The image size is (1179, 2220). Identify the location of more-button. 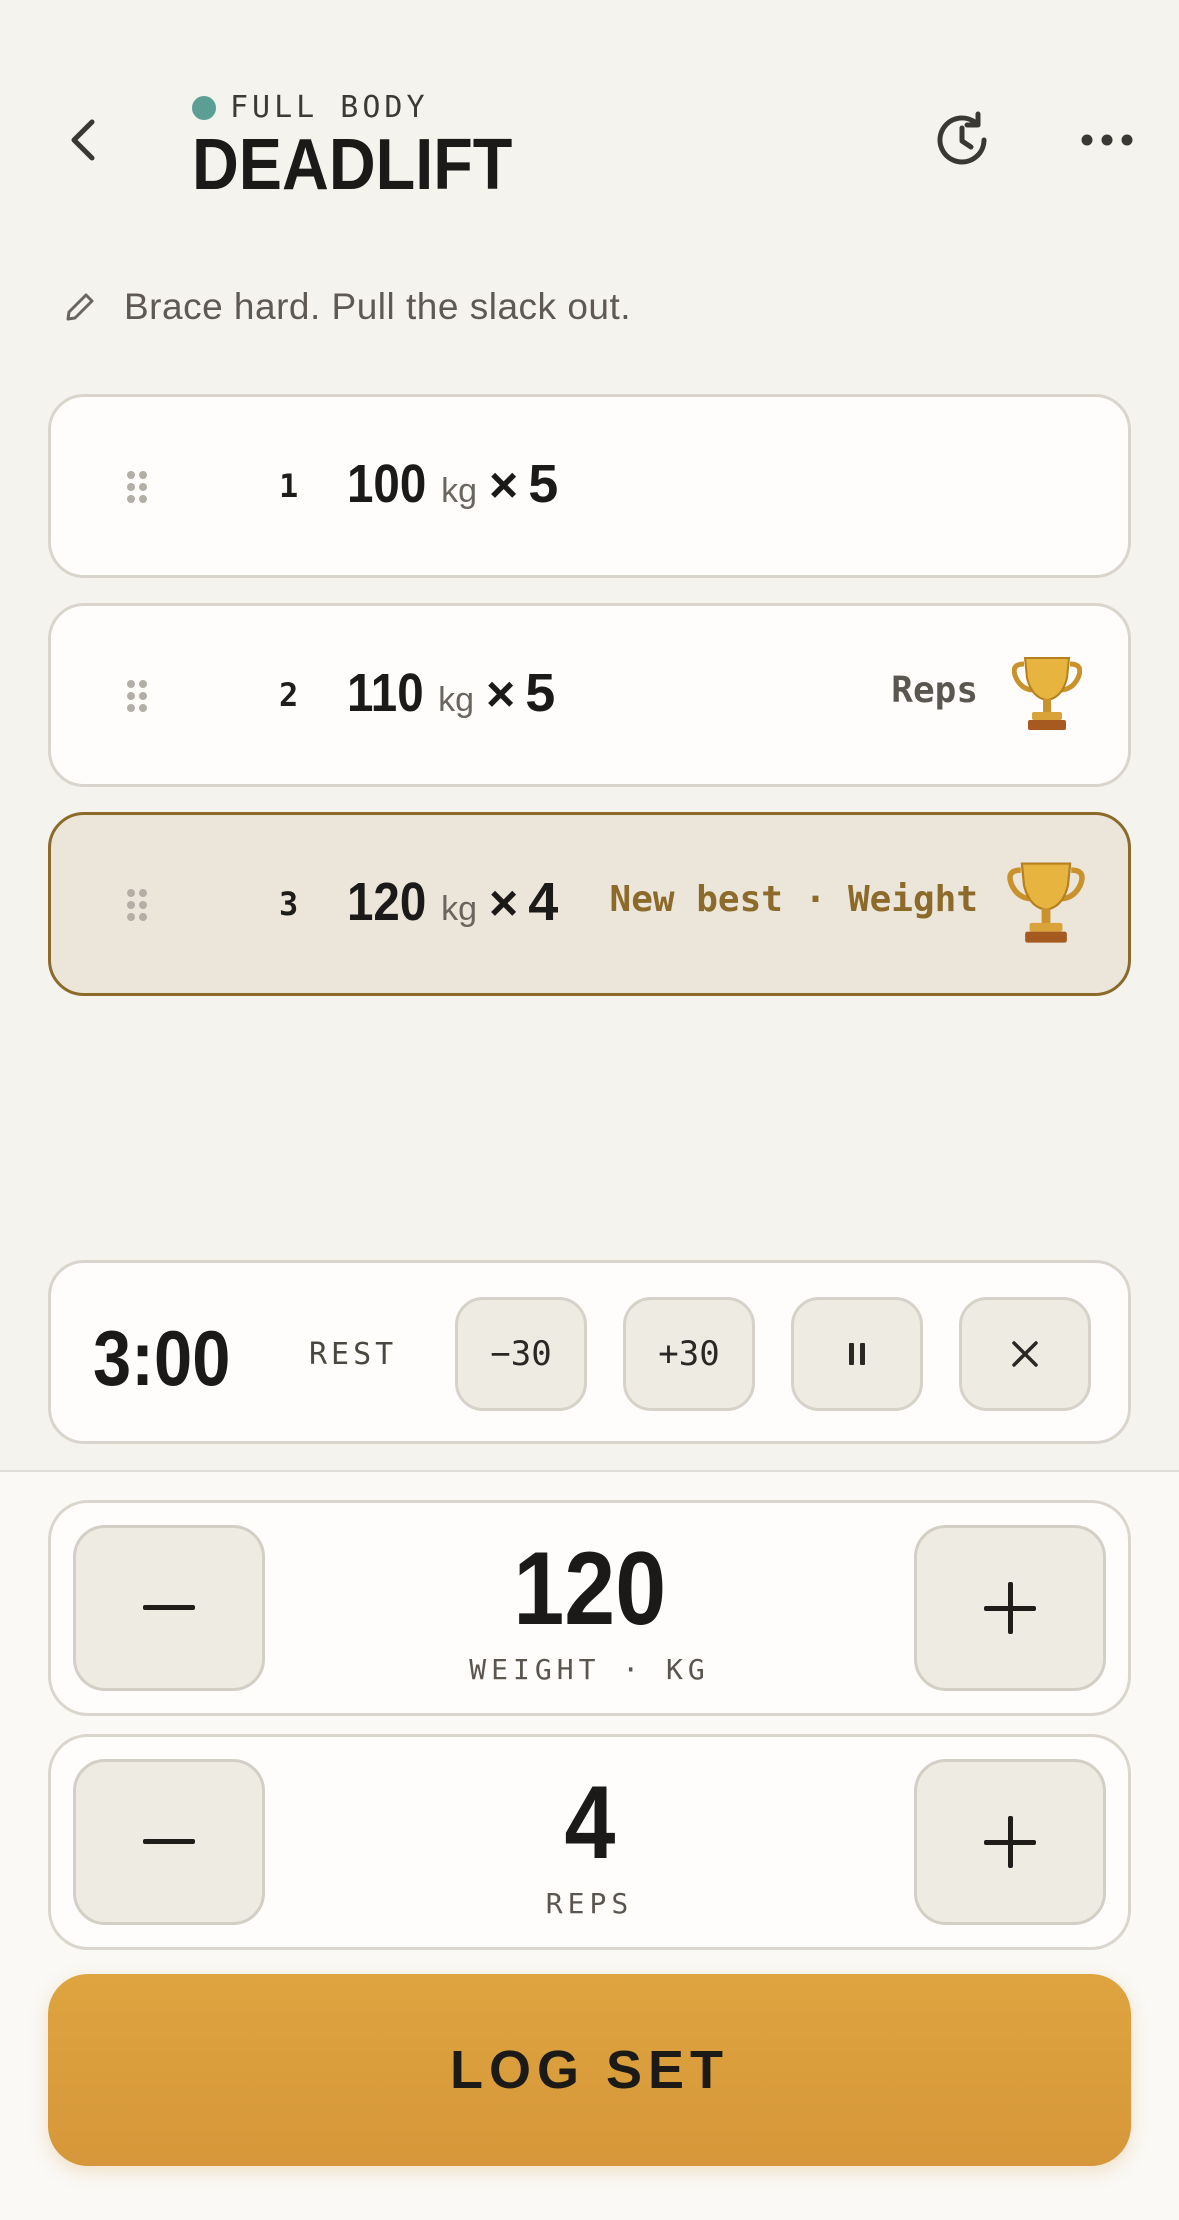
(1107, 140).